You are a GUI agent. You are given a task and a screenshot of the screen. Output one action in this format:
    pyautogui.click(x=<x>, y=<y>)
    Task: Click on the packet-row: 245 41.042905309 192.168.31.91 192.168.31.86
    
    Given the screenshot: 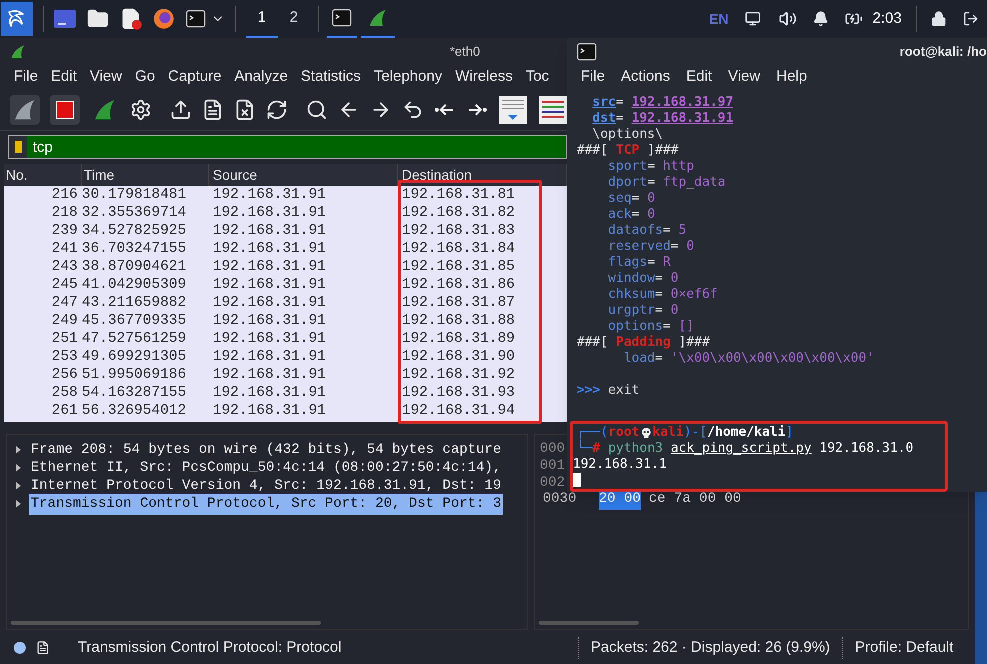 What is the action you would take?
    pyautogui.click(x=285, y=285)
    